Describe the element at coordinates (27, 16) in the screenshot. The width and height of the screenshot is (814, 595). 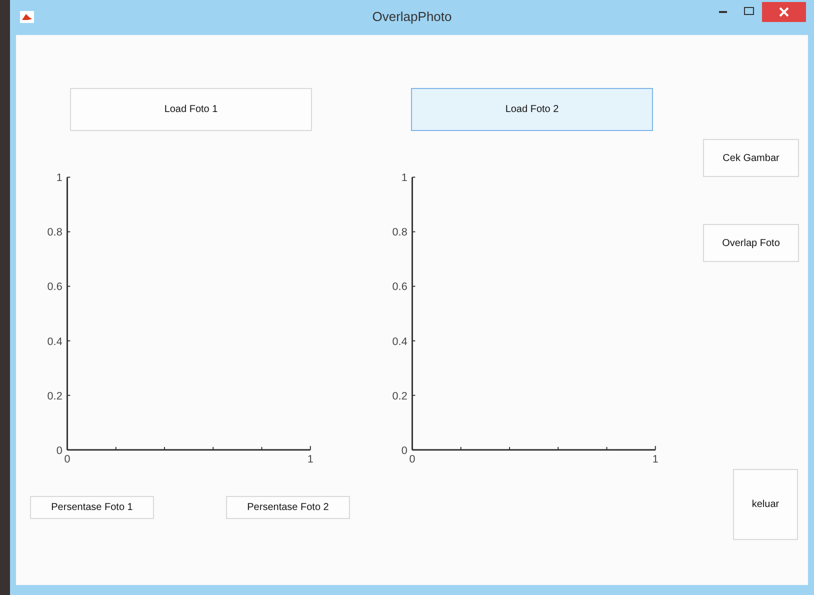
I see `app-icon` at that location.